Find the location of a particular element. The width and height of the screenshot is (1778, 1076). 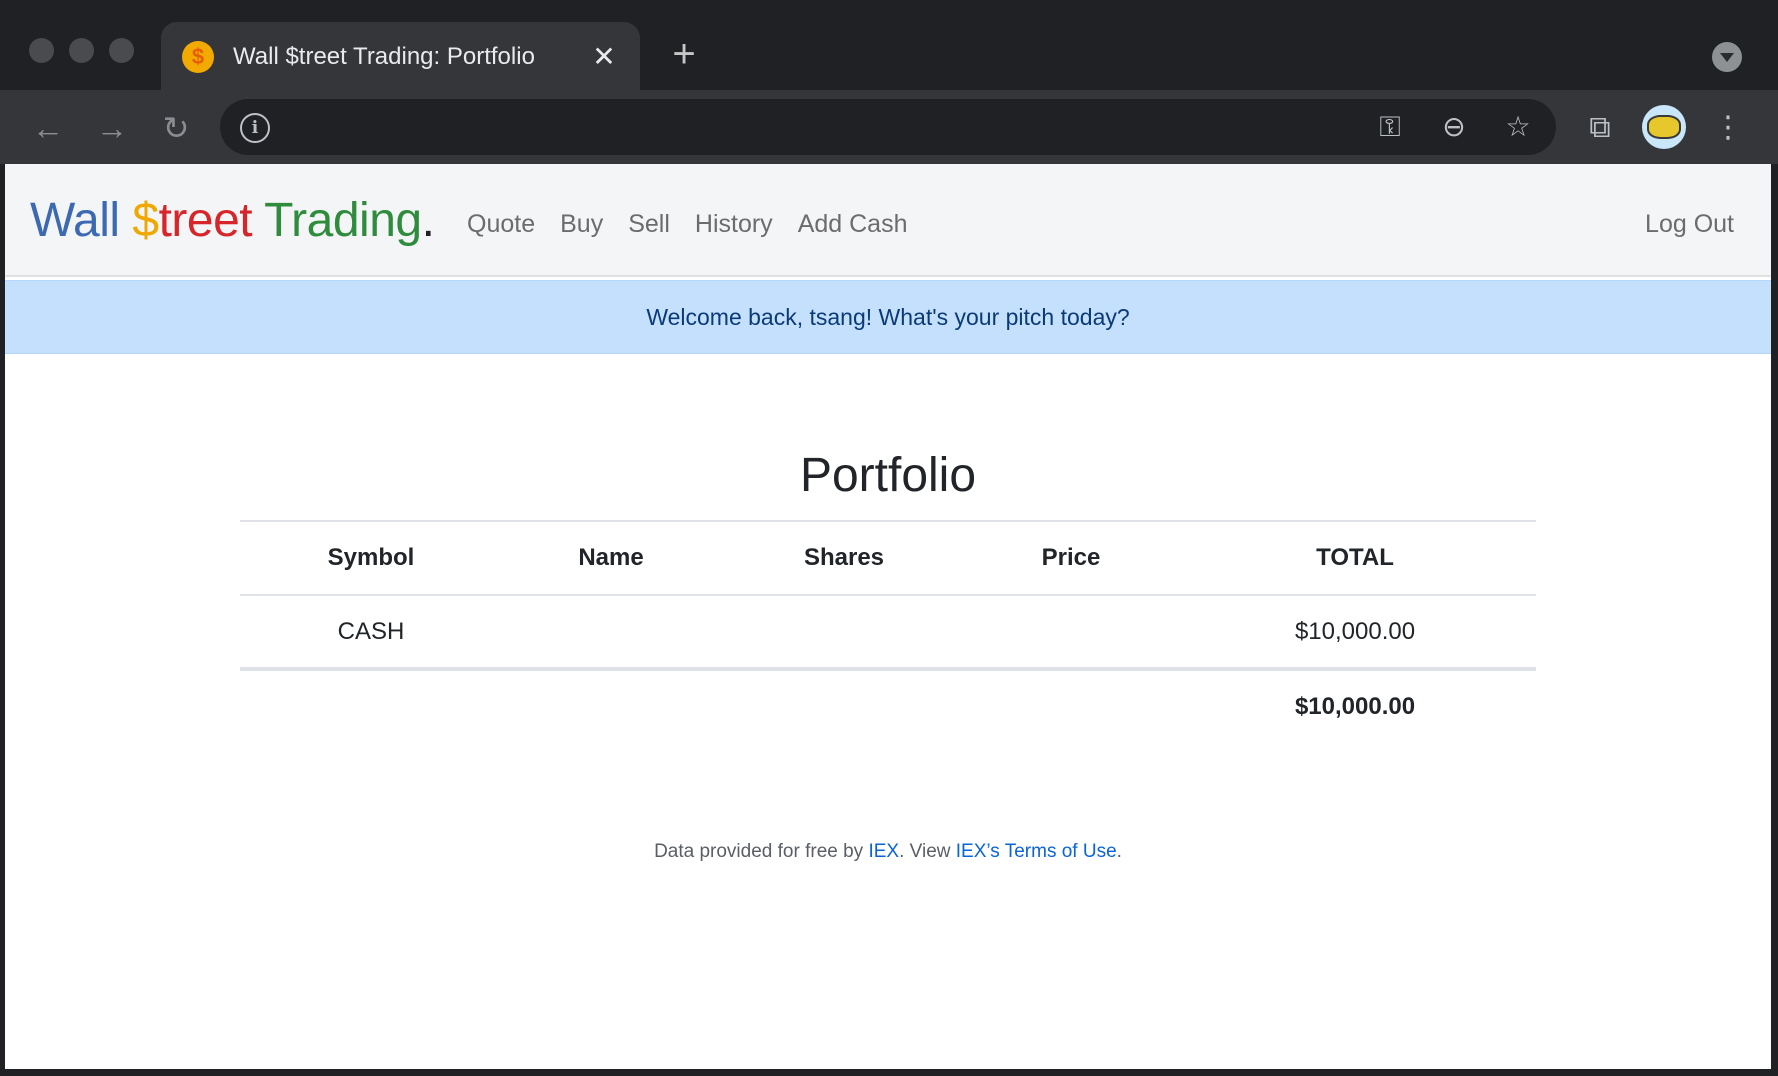

maximize-window-button is located at coordinates (121, 50).